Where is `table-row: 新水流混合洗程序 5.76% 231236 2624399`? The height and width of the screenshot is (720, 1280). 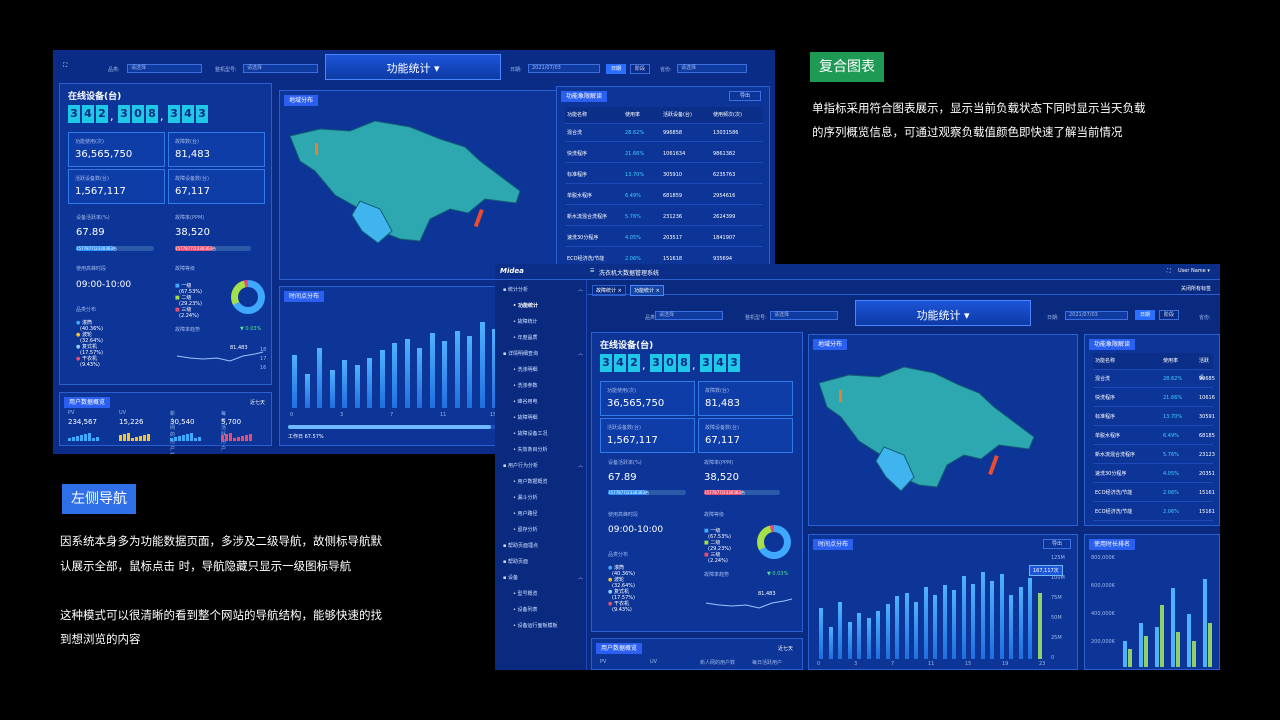
table-row: 新水流混合洗程序 5.76% 231236 2624399 is located at coordinates (664, 217).